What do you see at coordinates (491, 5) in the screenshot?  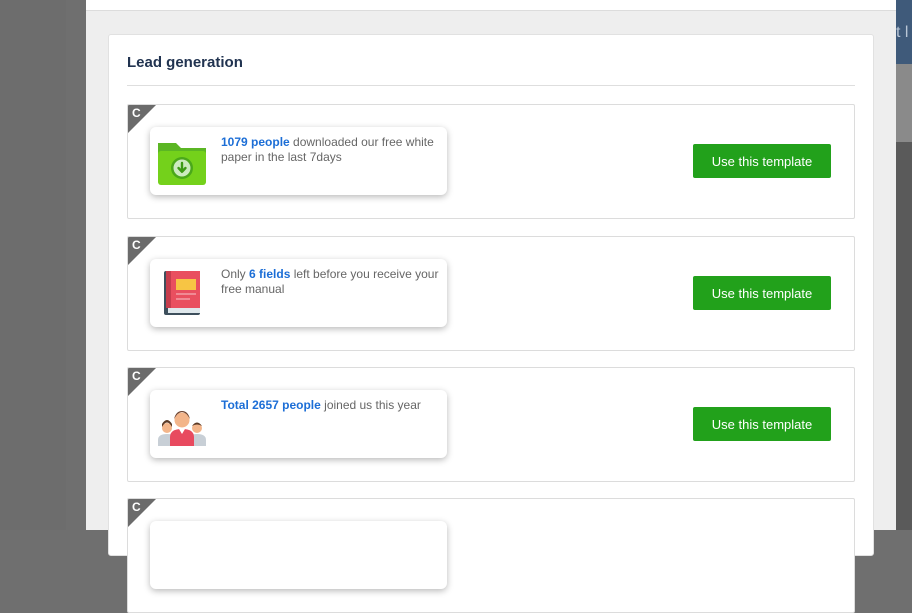 I see `modal-header` at bounding box center [491, 5].